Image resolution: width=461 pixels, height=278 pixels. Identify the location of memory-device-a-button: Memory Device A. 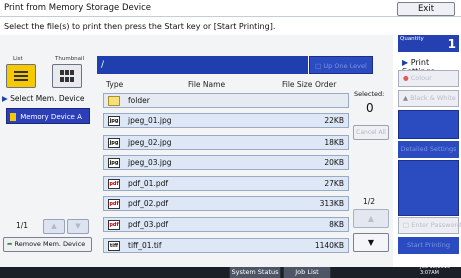
(48, 116).